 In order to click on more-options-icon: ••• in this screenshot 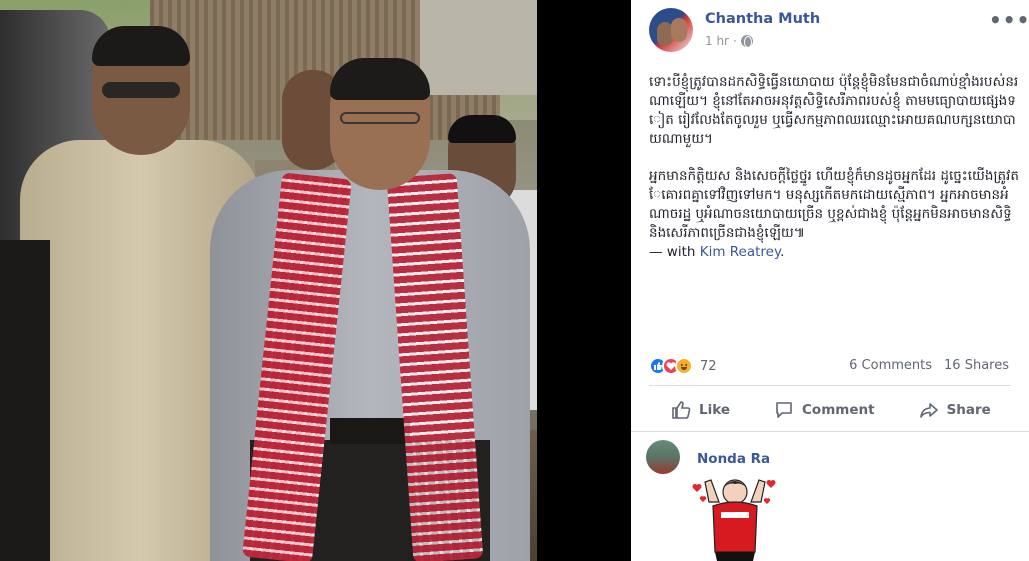, I will do `click(1009, 20)`.